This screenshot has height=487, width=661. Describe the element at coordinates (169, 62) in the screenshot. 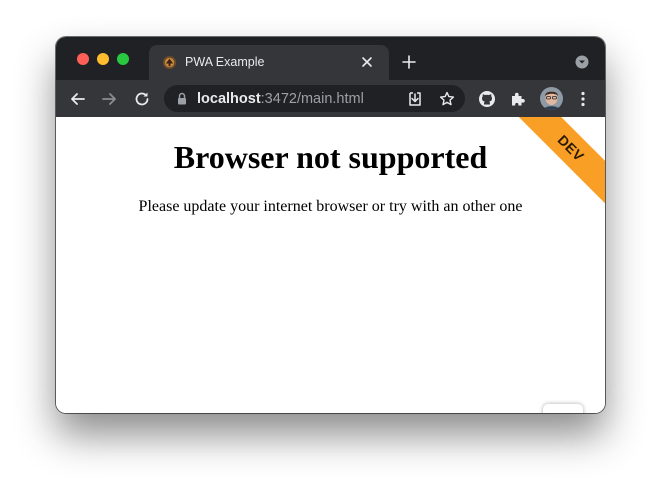

I see `pwa-logo-icon` at that location.